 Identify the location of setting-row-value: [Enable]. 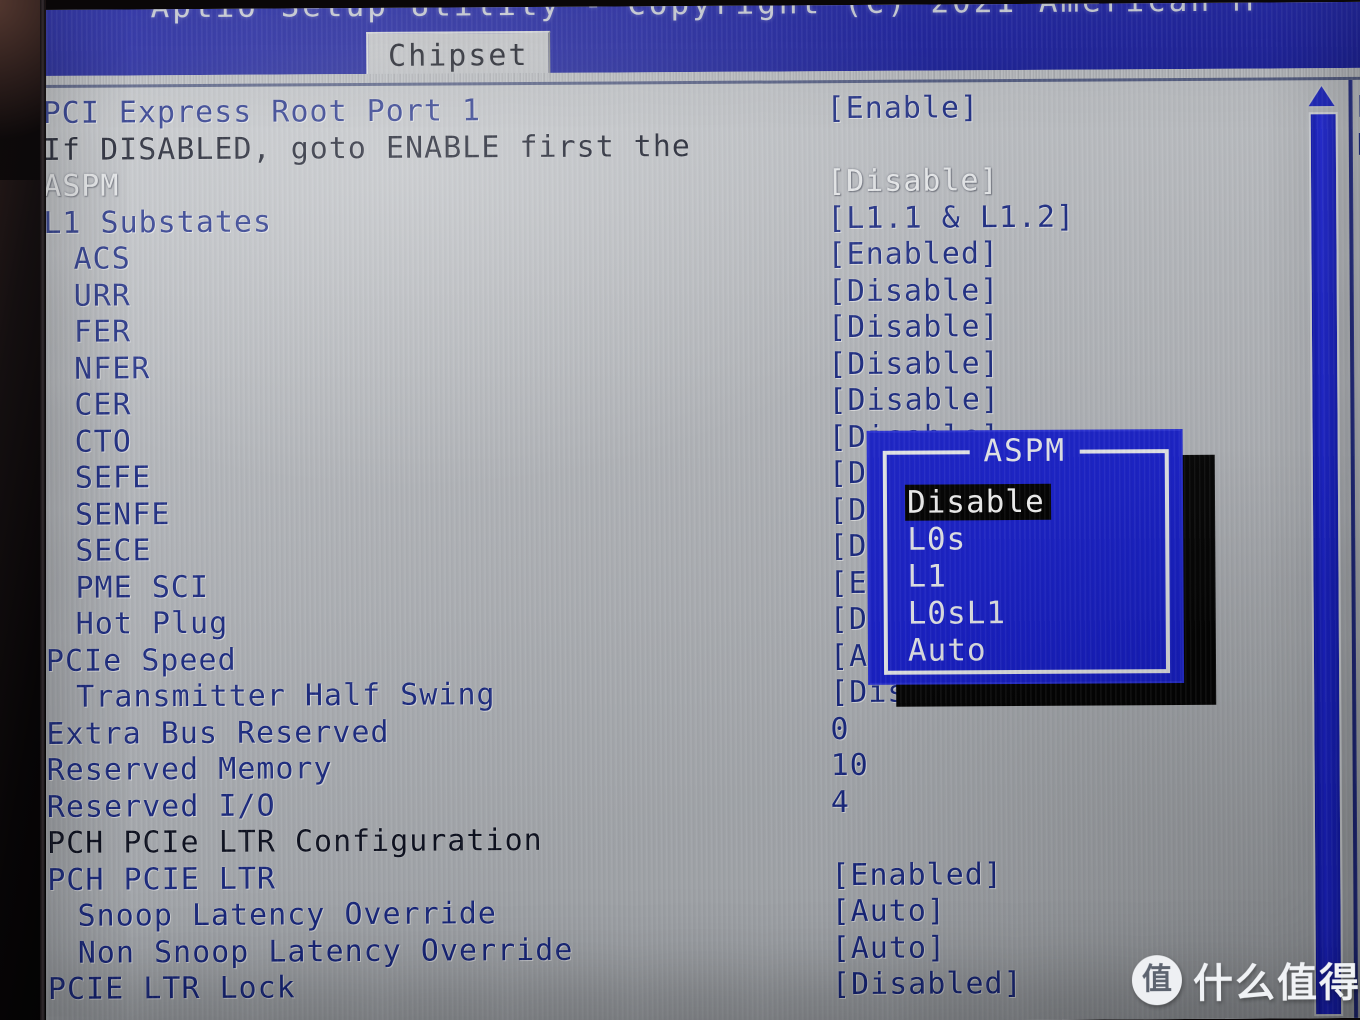
(957, 109).